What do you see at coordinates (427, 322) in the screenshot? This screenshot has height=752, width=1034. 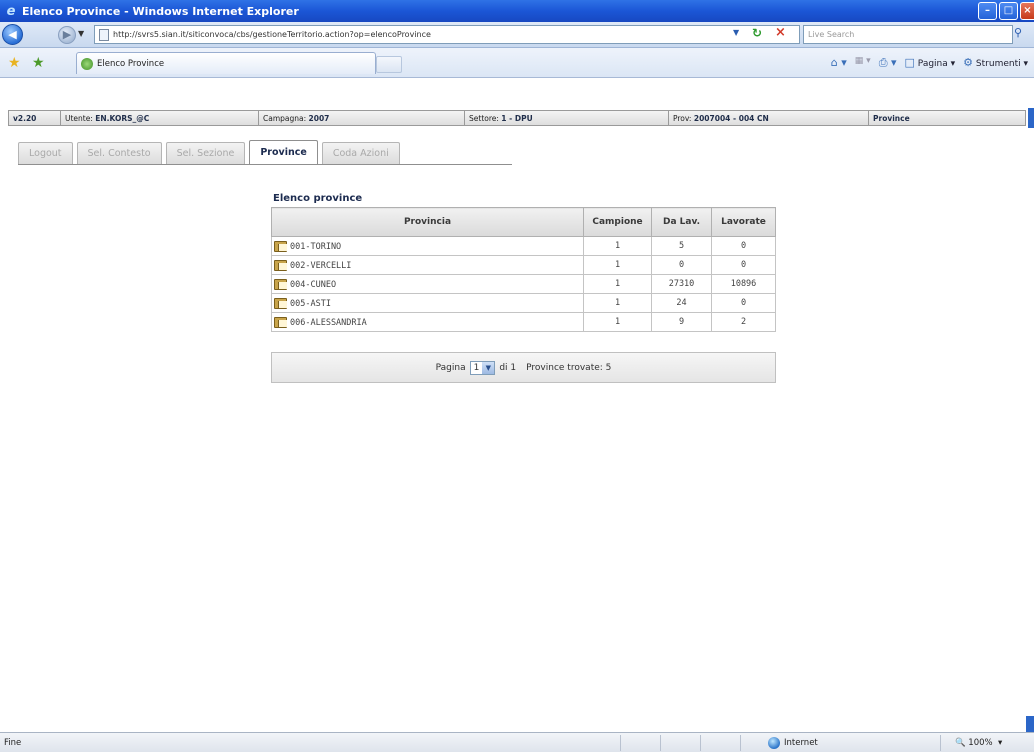 I see `provincia-cell: 006-ALESSANDRIA` at bounding box center [427, 322].